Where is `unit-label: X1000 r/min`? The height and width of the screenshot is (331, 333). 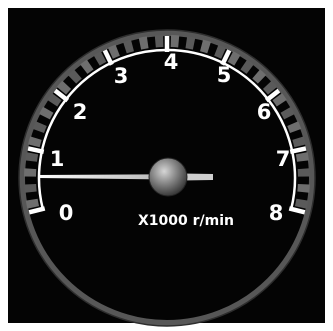
unit-label: X1000 r/min is located at coordinates (186, 221).